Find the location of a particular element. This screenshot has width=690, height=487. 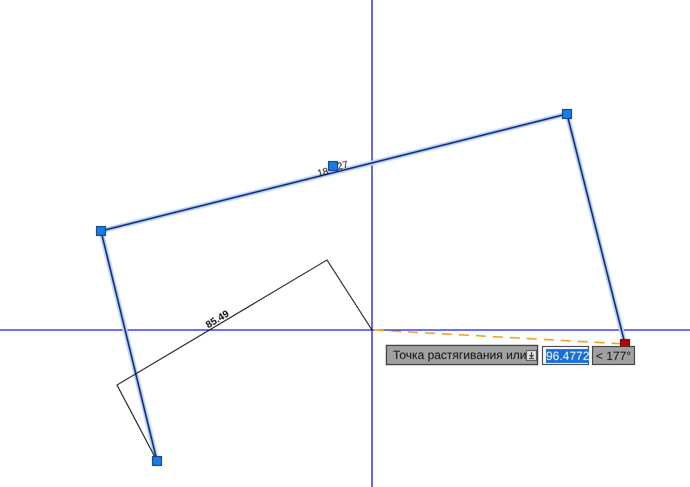

angle-tooltip: < 177° is located at coordinates (613, 355).